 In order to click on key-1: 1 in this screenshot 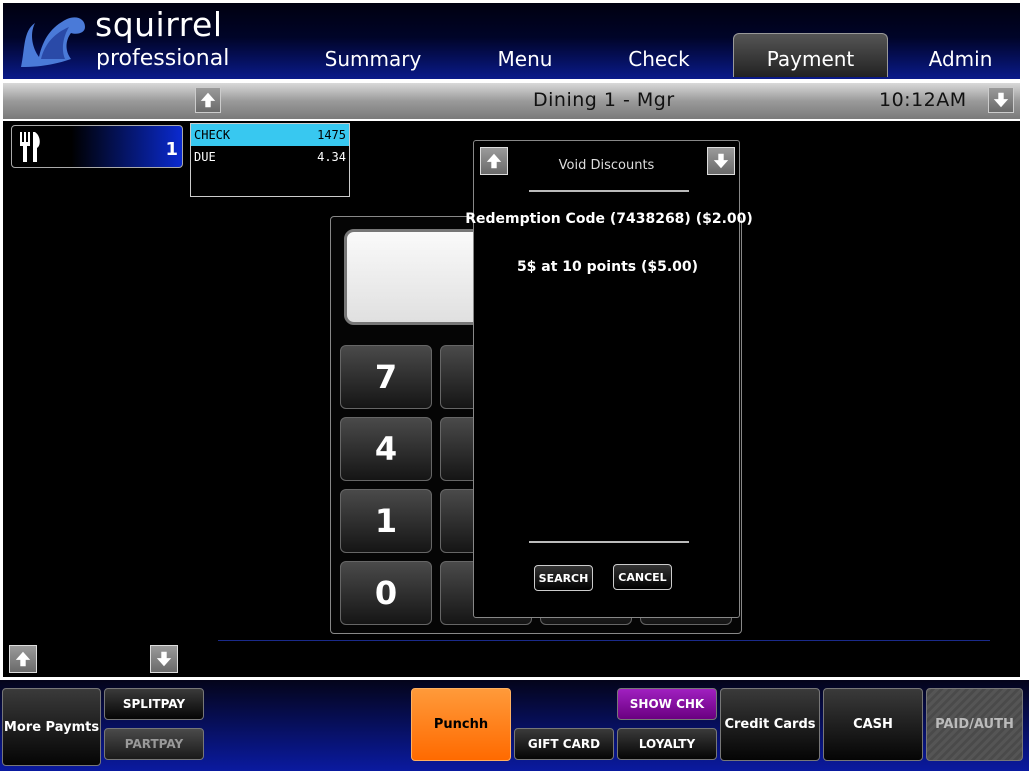, I will do `click(386, 521)`.